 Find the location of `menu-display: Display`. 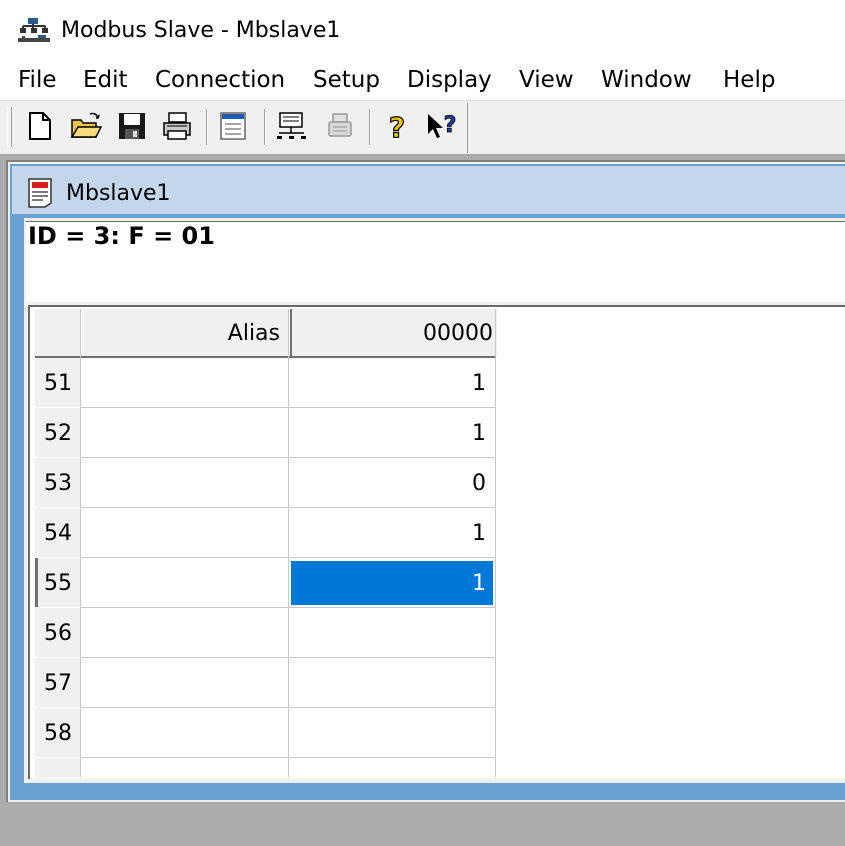

menu-display: Display is located at coordinates (449, 80).